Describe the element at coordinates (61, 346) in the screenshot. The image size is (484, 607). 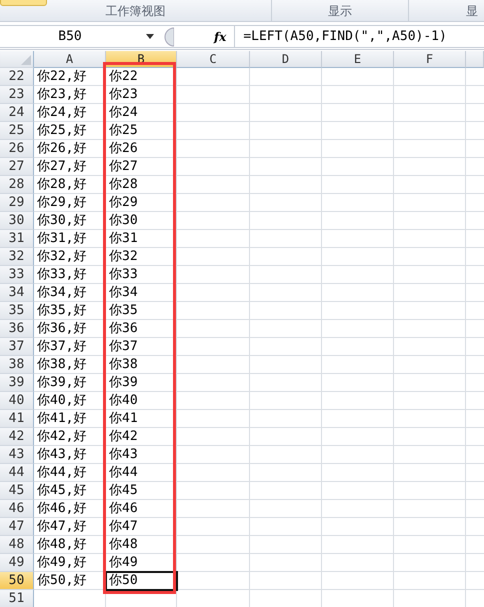
I see `table-cell: 你37,好` at that location.